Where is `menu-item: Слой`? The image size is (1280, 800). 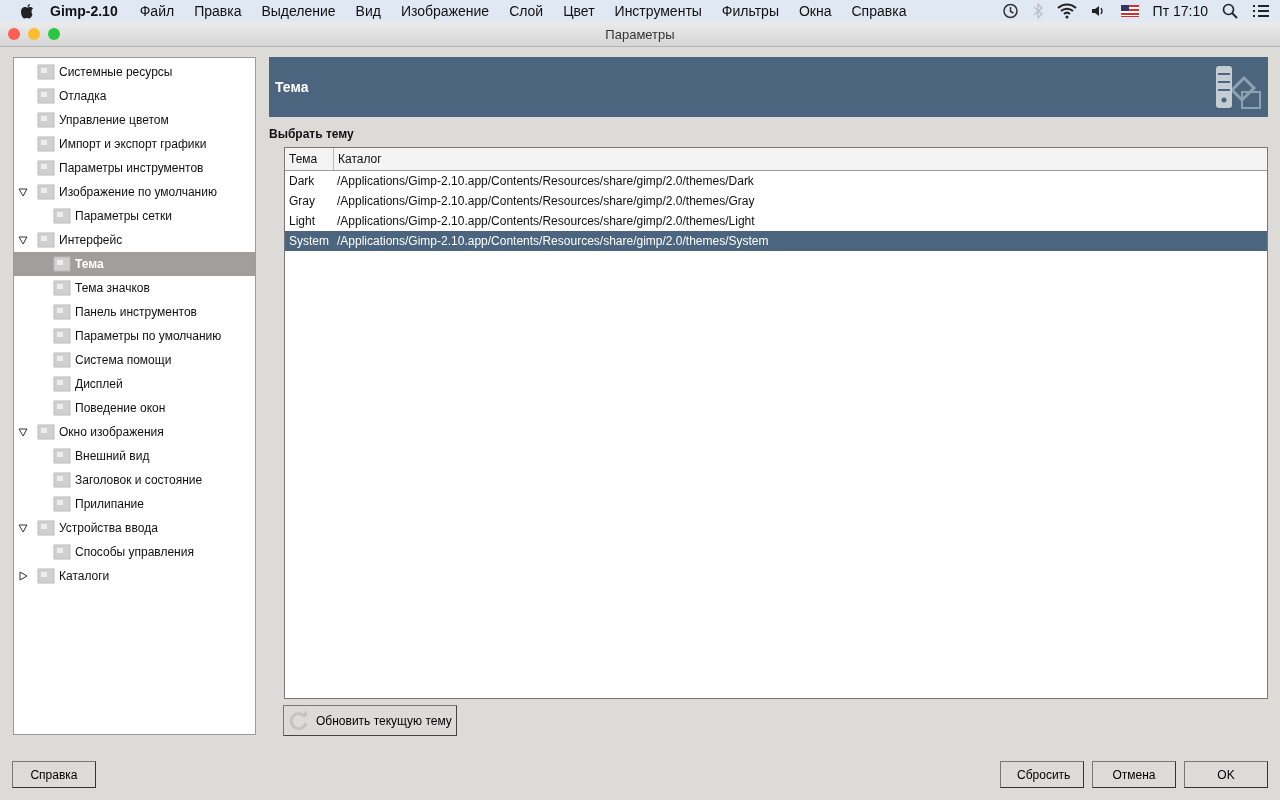 menu-item: Слой is located at coordinates (526, 11).